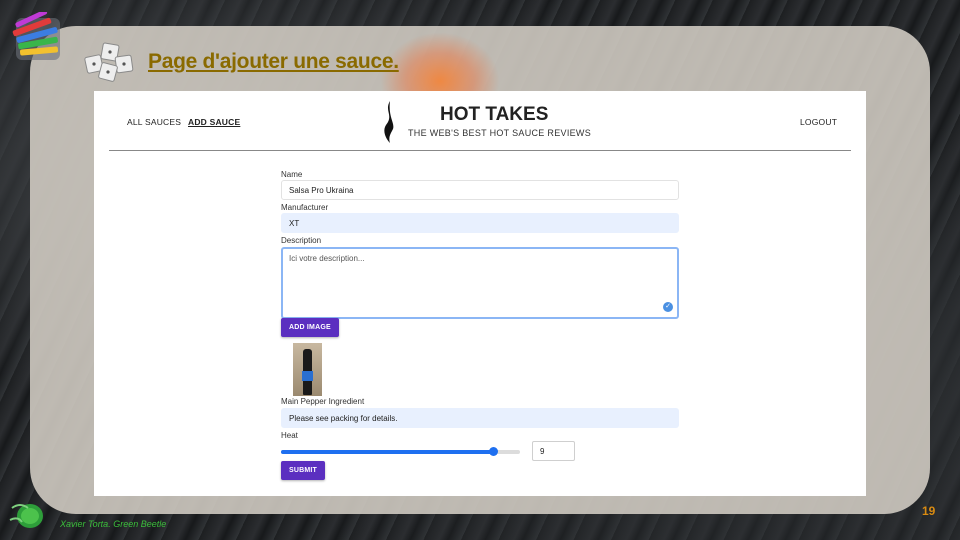 The height and width of the screenshot is (540, 960). I want to click on heat-label: Heat, so click(289, 435).